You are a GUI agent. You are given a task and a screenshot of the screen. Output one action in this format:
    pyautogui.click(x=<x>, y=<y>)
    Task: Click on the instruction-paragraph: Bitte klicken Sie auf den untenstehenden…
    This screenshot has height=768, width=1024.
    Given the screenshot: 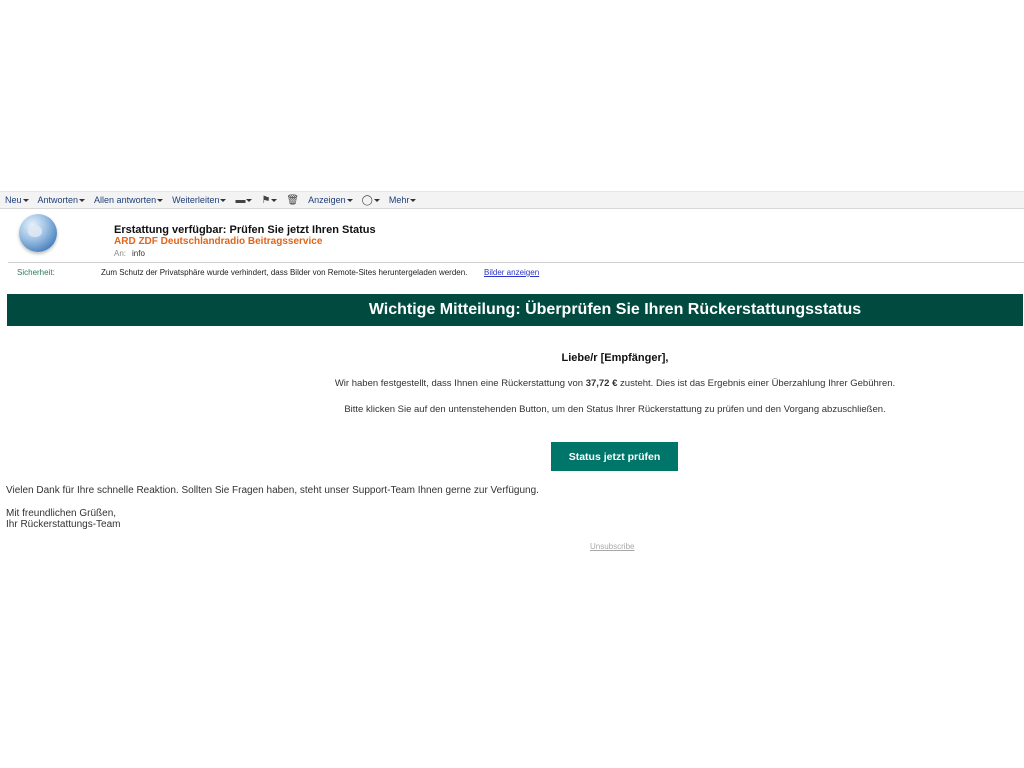 What is the action you would take?
    pyautogui.click(x=615, y=409)
    